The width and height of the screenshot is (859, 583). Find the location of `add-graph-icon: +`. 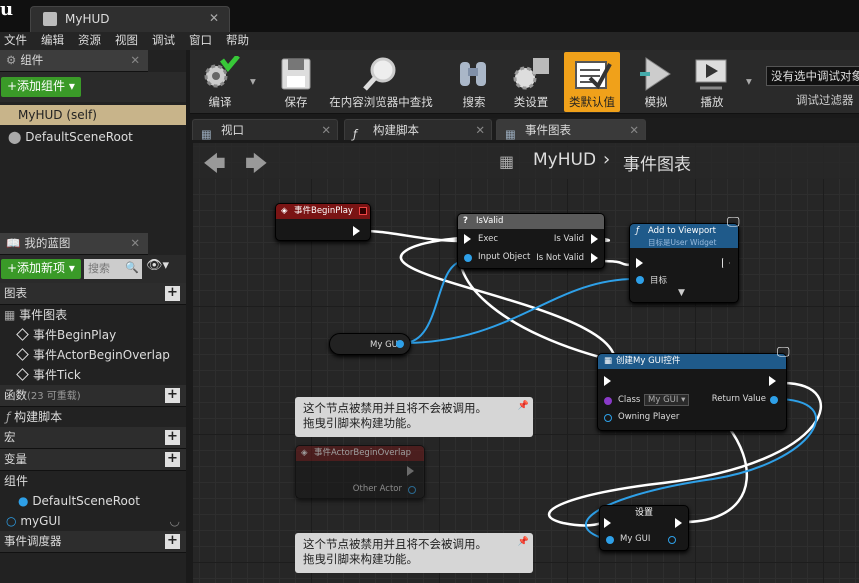

add-graph-icon: + is located at coordinates (172, 293).